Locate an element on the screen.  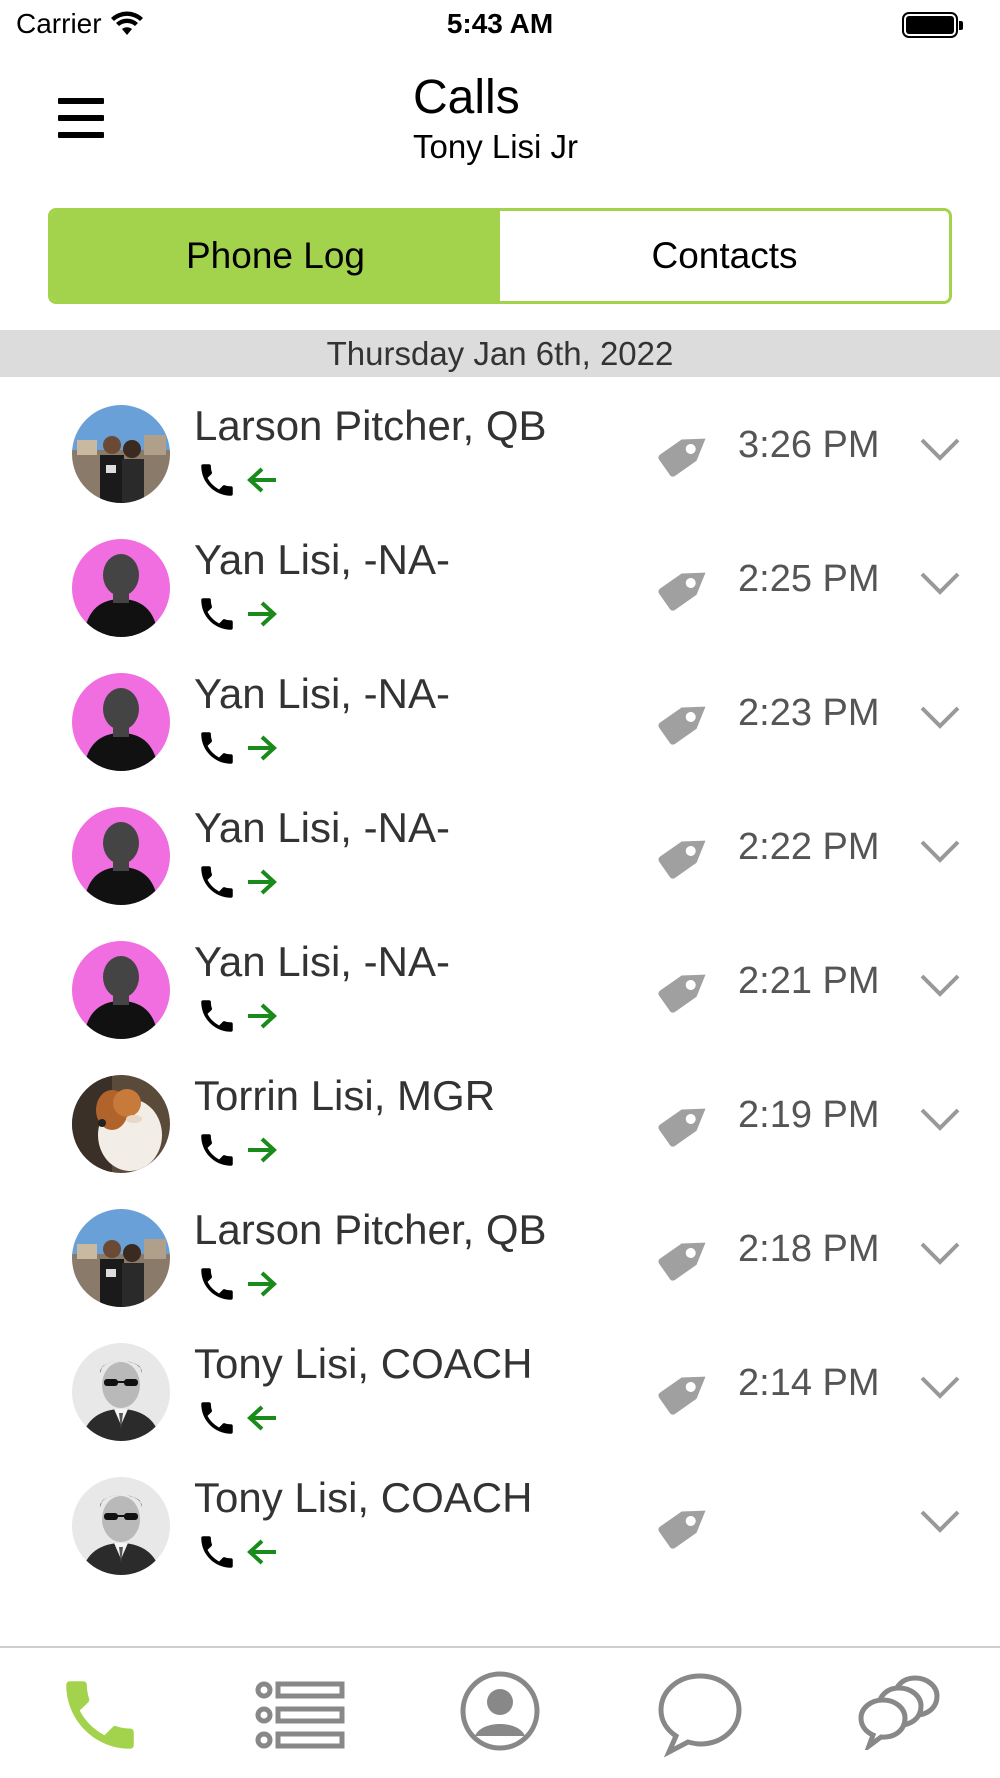
call-log-row: Tony Lisi, COACH 2:14 PM is located at coordinates (500, 1392).